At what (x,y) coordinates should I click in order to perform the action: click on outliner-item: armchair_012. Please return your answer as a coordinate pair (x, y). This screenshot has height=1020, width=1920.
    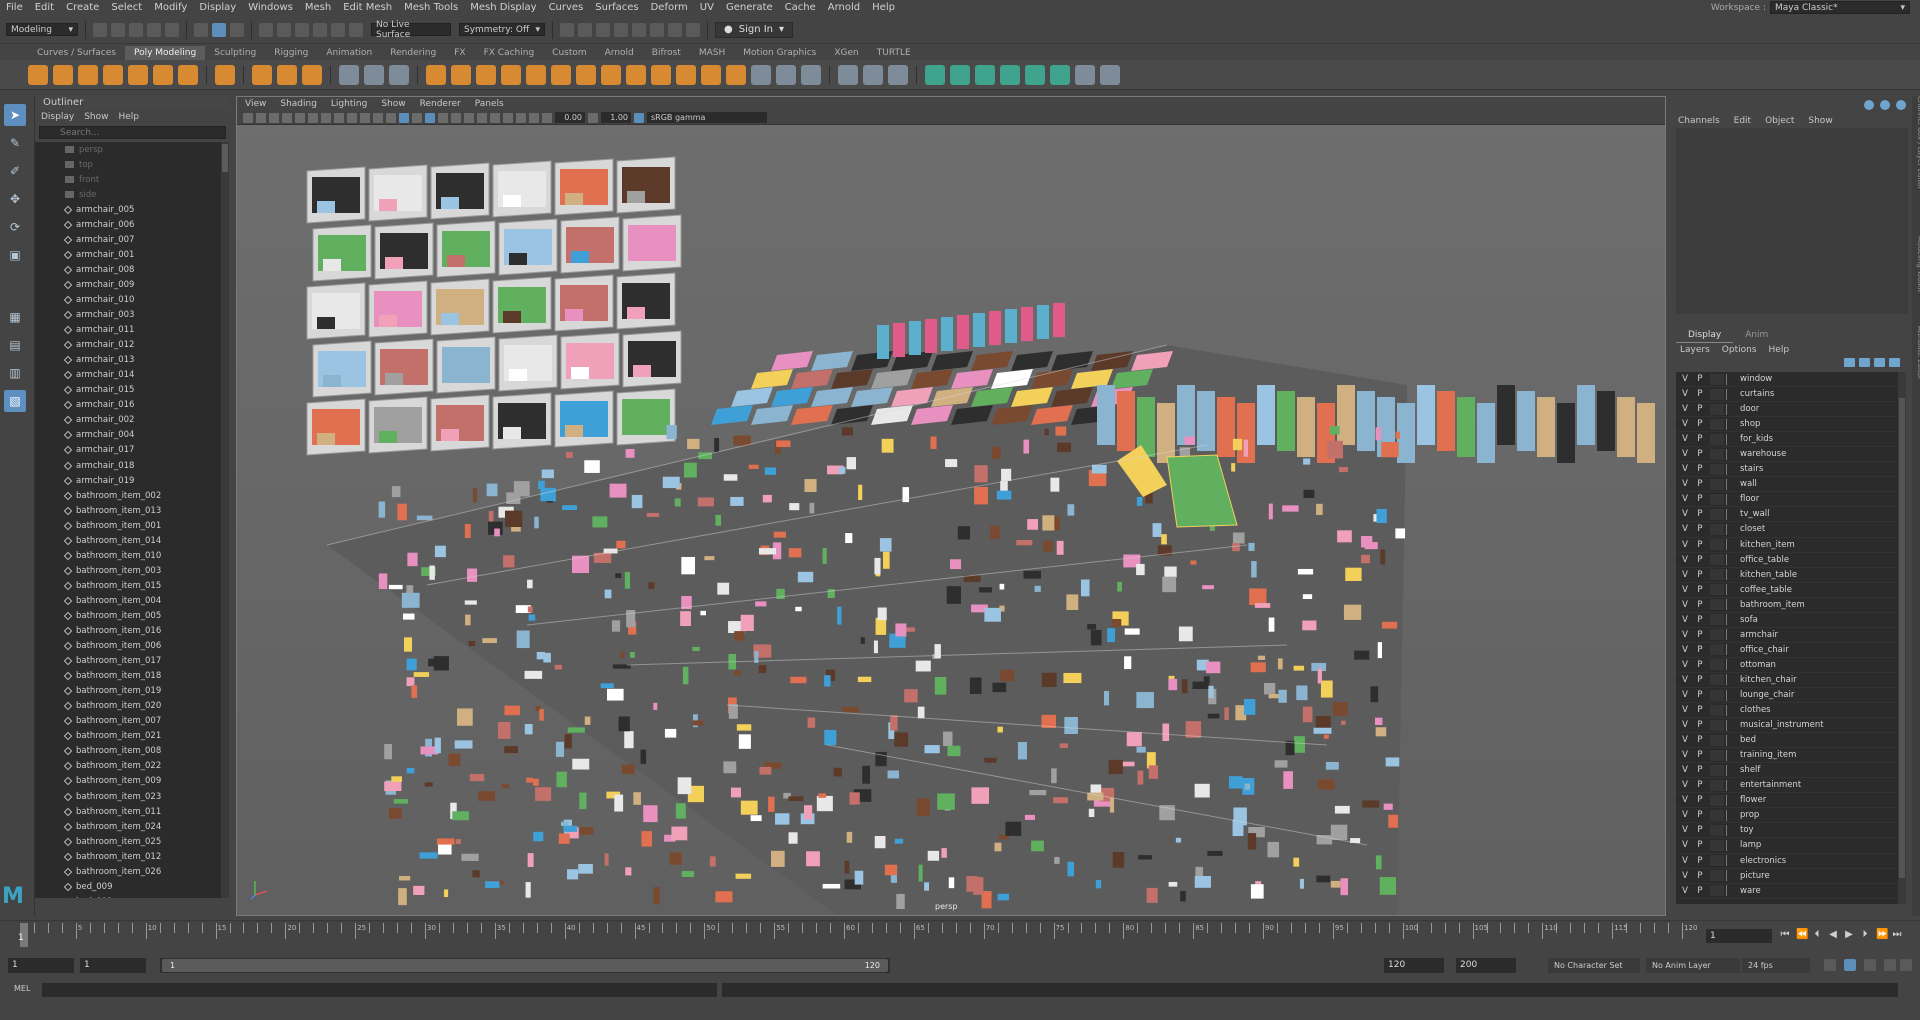
    Looking at the image, I should click on (128, 345).